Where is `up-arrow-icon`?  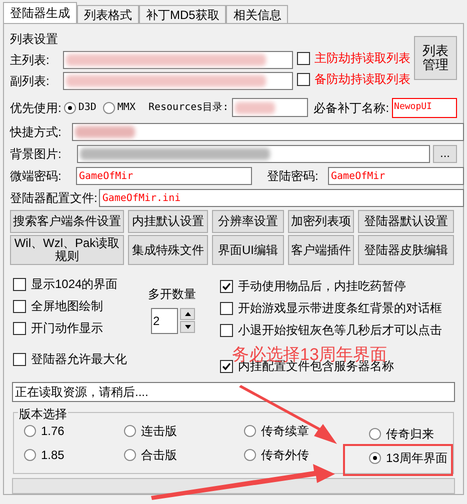 up-arrow-icon is located at coordinates (187, 314).